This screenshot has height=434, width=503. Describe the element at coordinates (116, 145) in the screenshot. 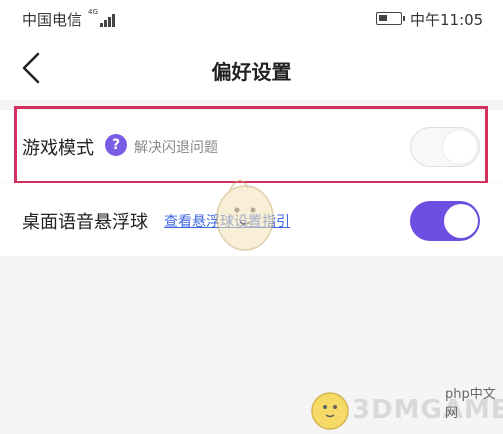

I see `question-icon: ?` at that location.